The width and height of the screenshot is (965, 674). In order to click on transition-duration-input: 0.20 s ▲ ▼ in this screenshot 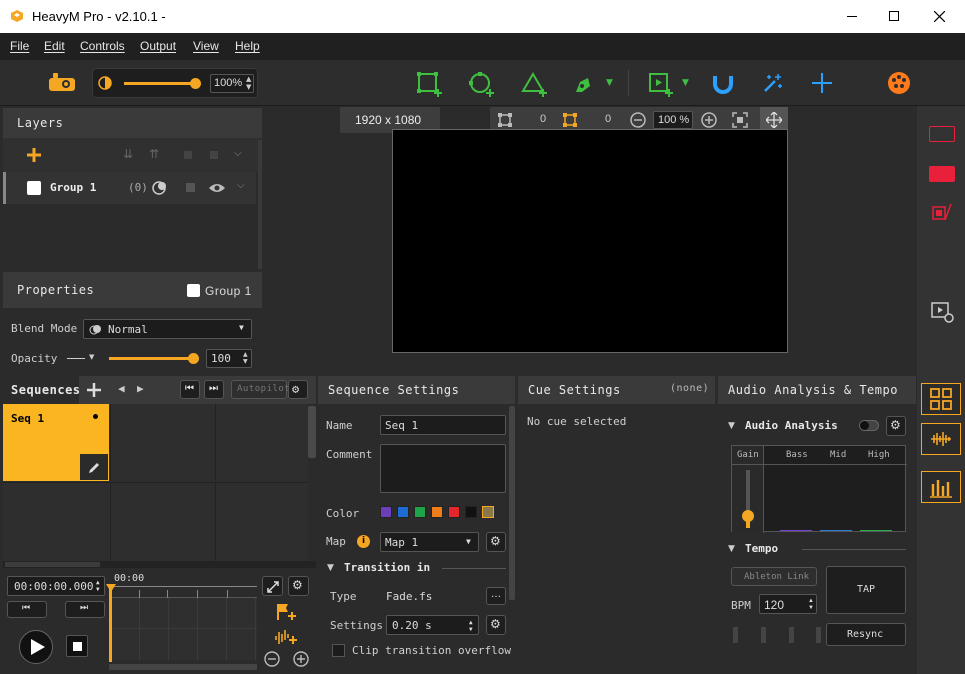, I will do `click(432, 625)`.